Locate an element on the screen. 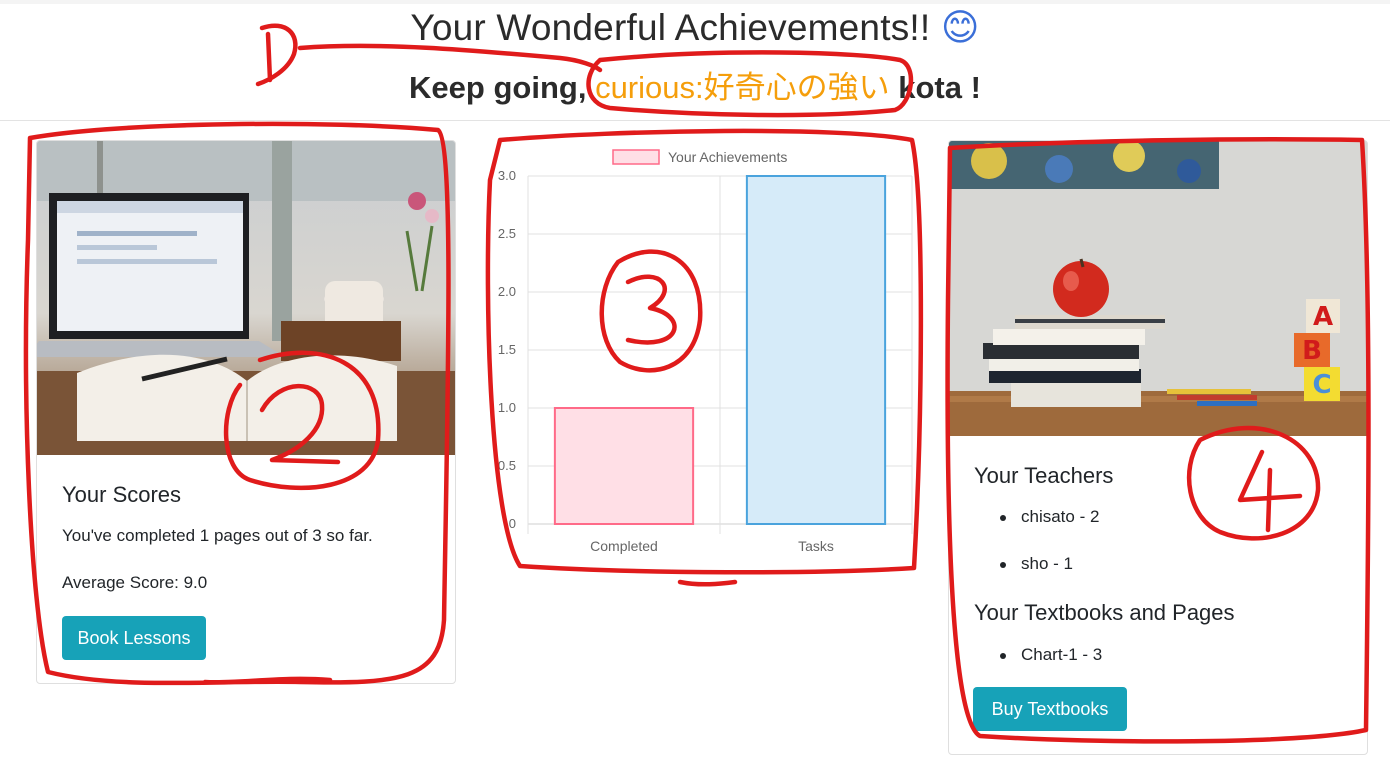 This screenshot has height=768, width=1390. book-lessons-button: Book Lessons is located at coordinates (134, 638).